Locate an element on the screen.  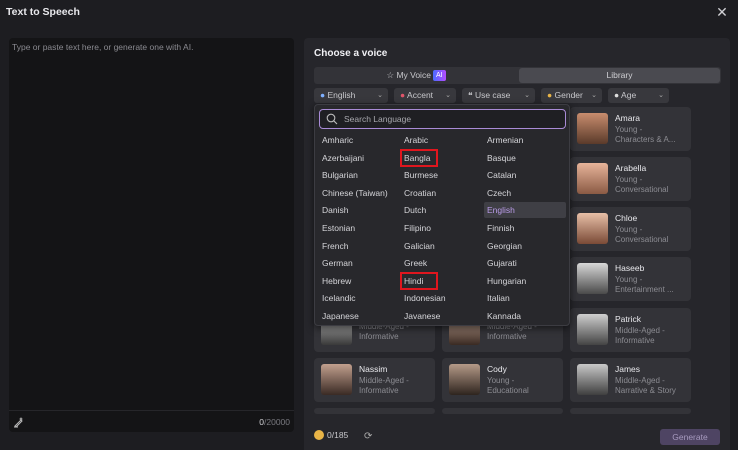
language-option: Dutch is located at coordinates (440, 210).